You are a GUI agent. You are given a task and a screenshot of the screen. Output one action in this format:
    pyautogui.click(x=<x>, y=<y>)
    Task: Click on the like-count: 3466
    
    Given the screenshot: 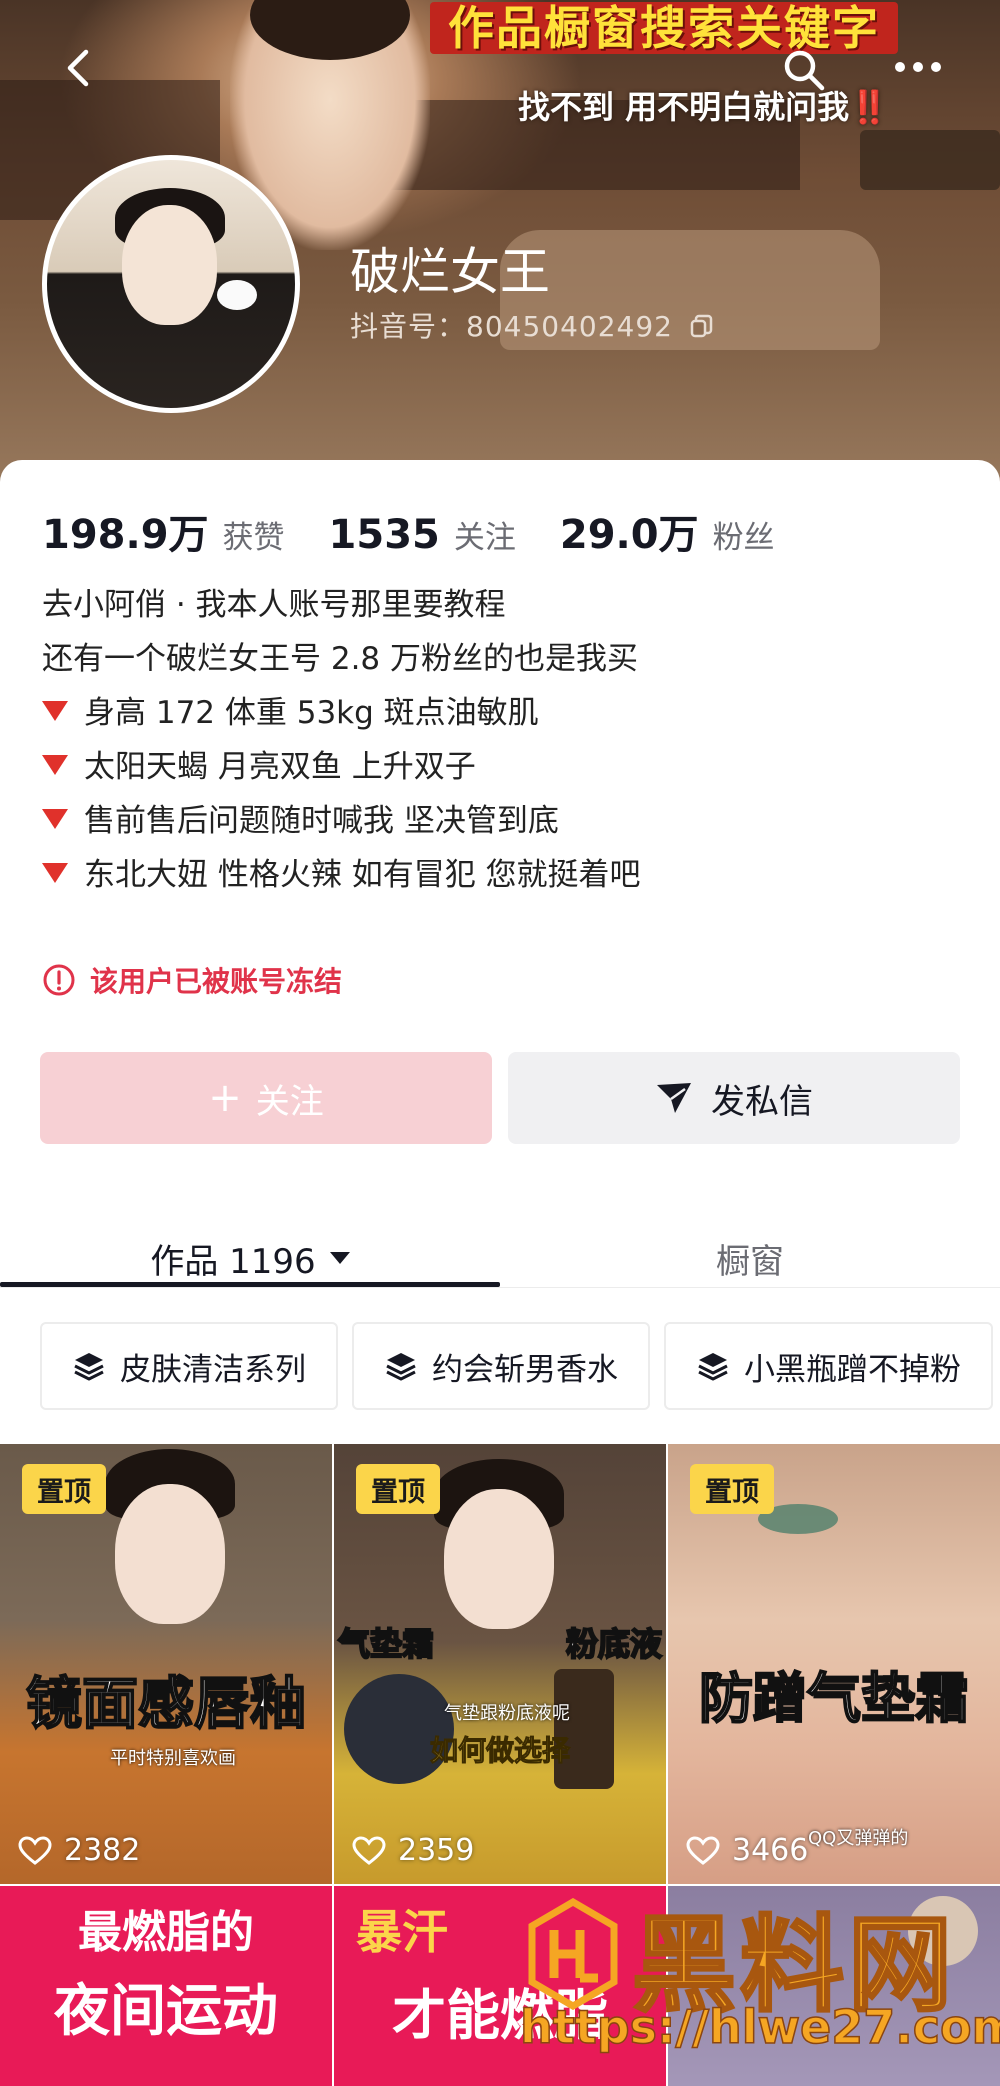 What is the action you would take?
    pyautogui.click(x=747, y=1850)
    